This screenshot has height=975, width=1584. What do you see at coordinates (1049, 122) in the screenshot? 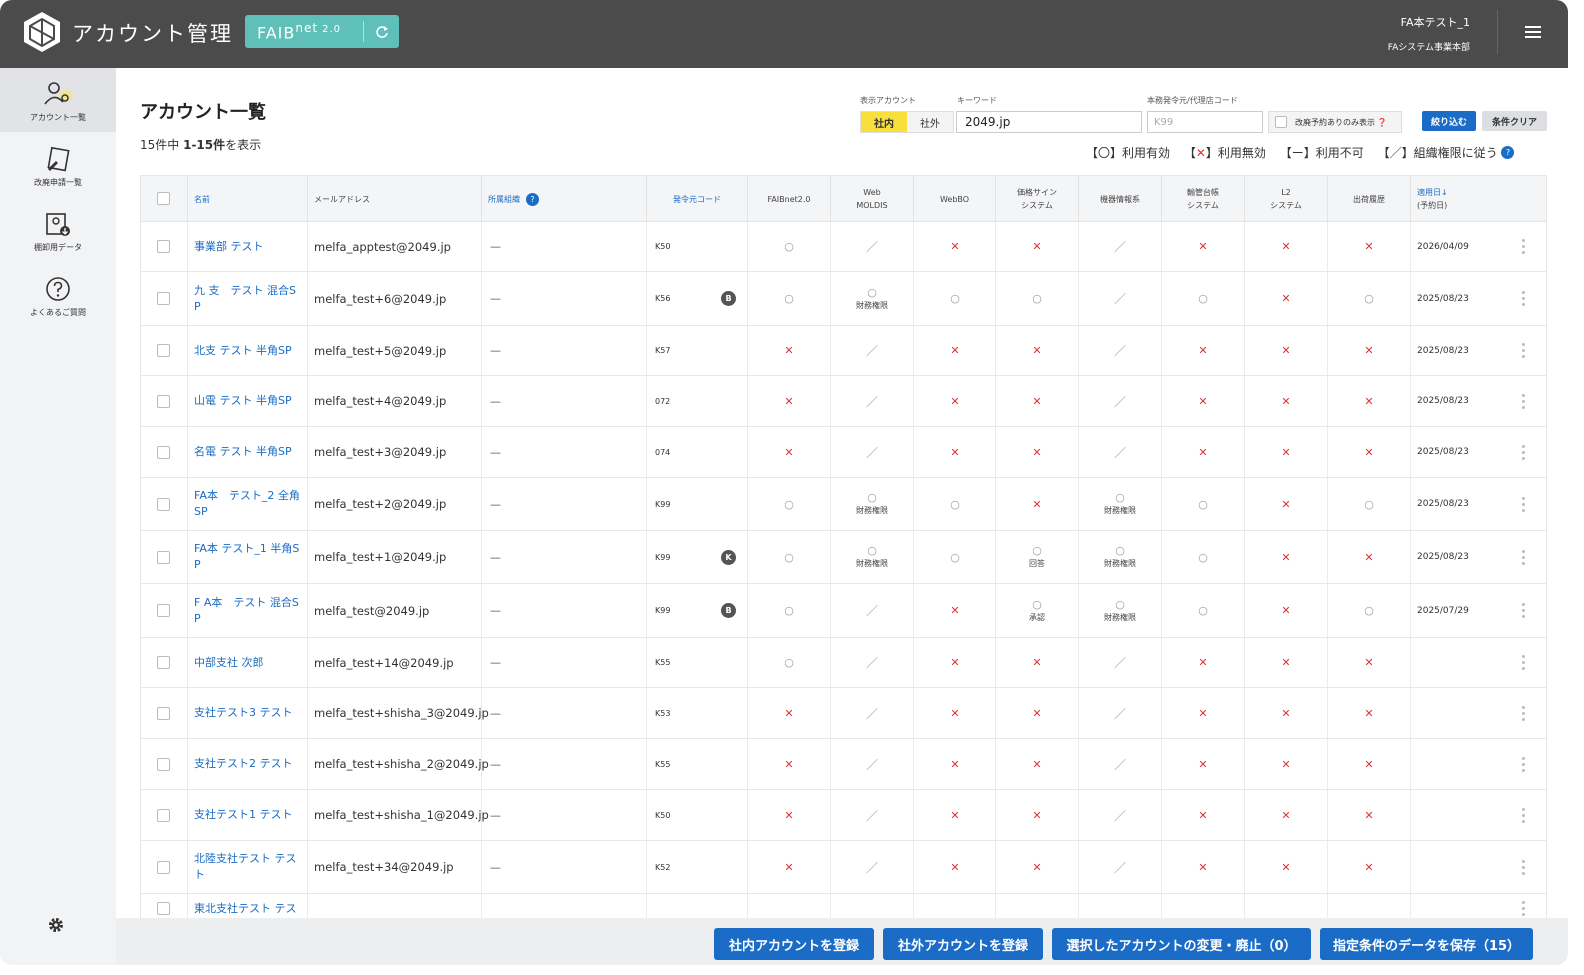
I see `keyword-input: 2049.jp` at bounding box center [1049, 122].